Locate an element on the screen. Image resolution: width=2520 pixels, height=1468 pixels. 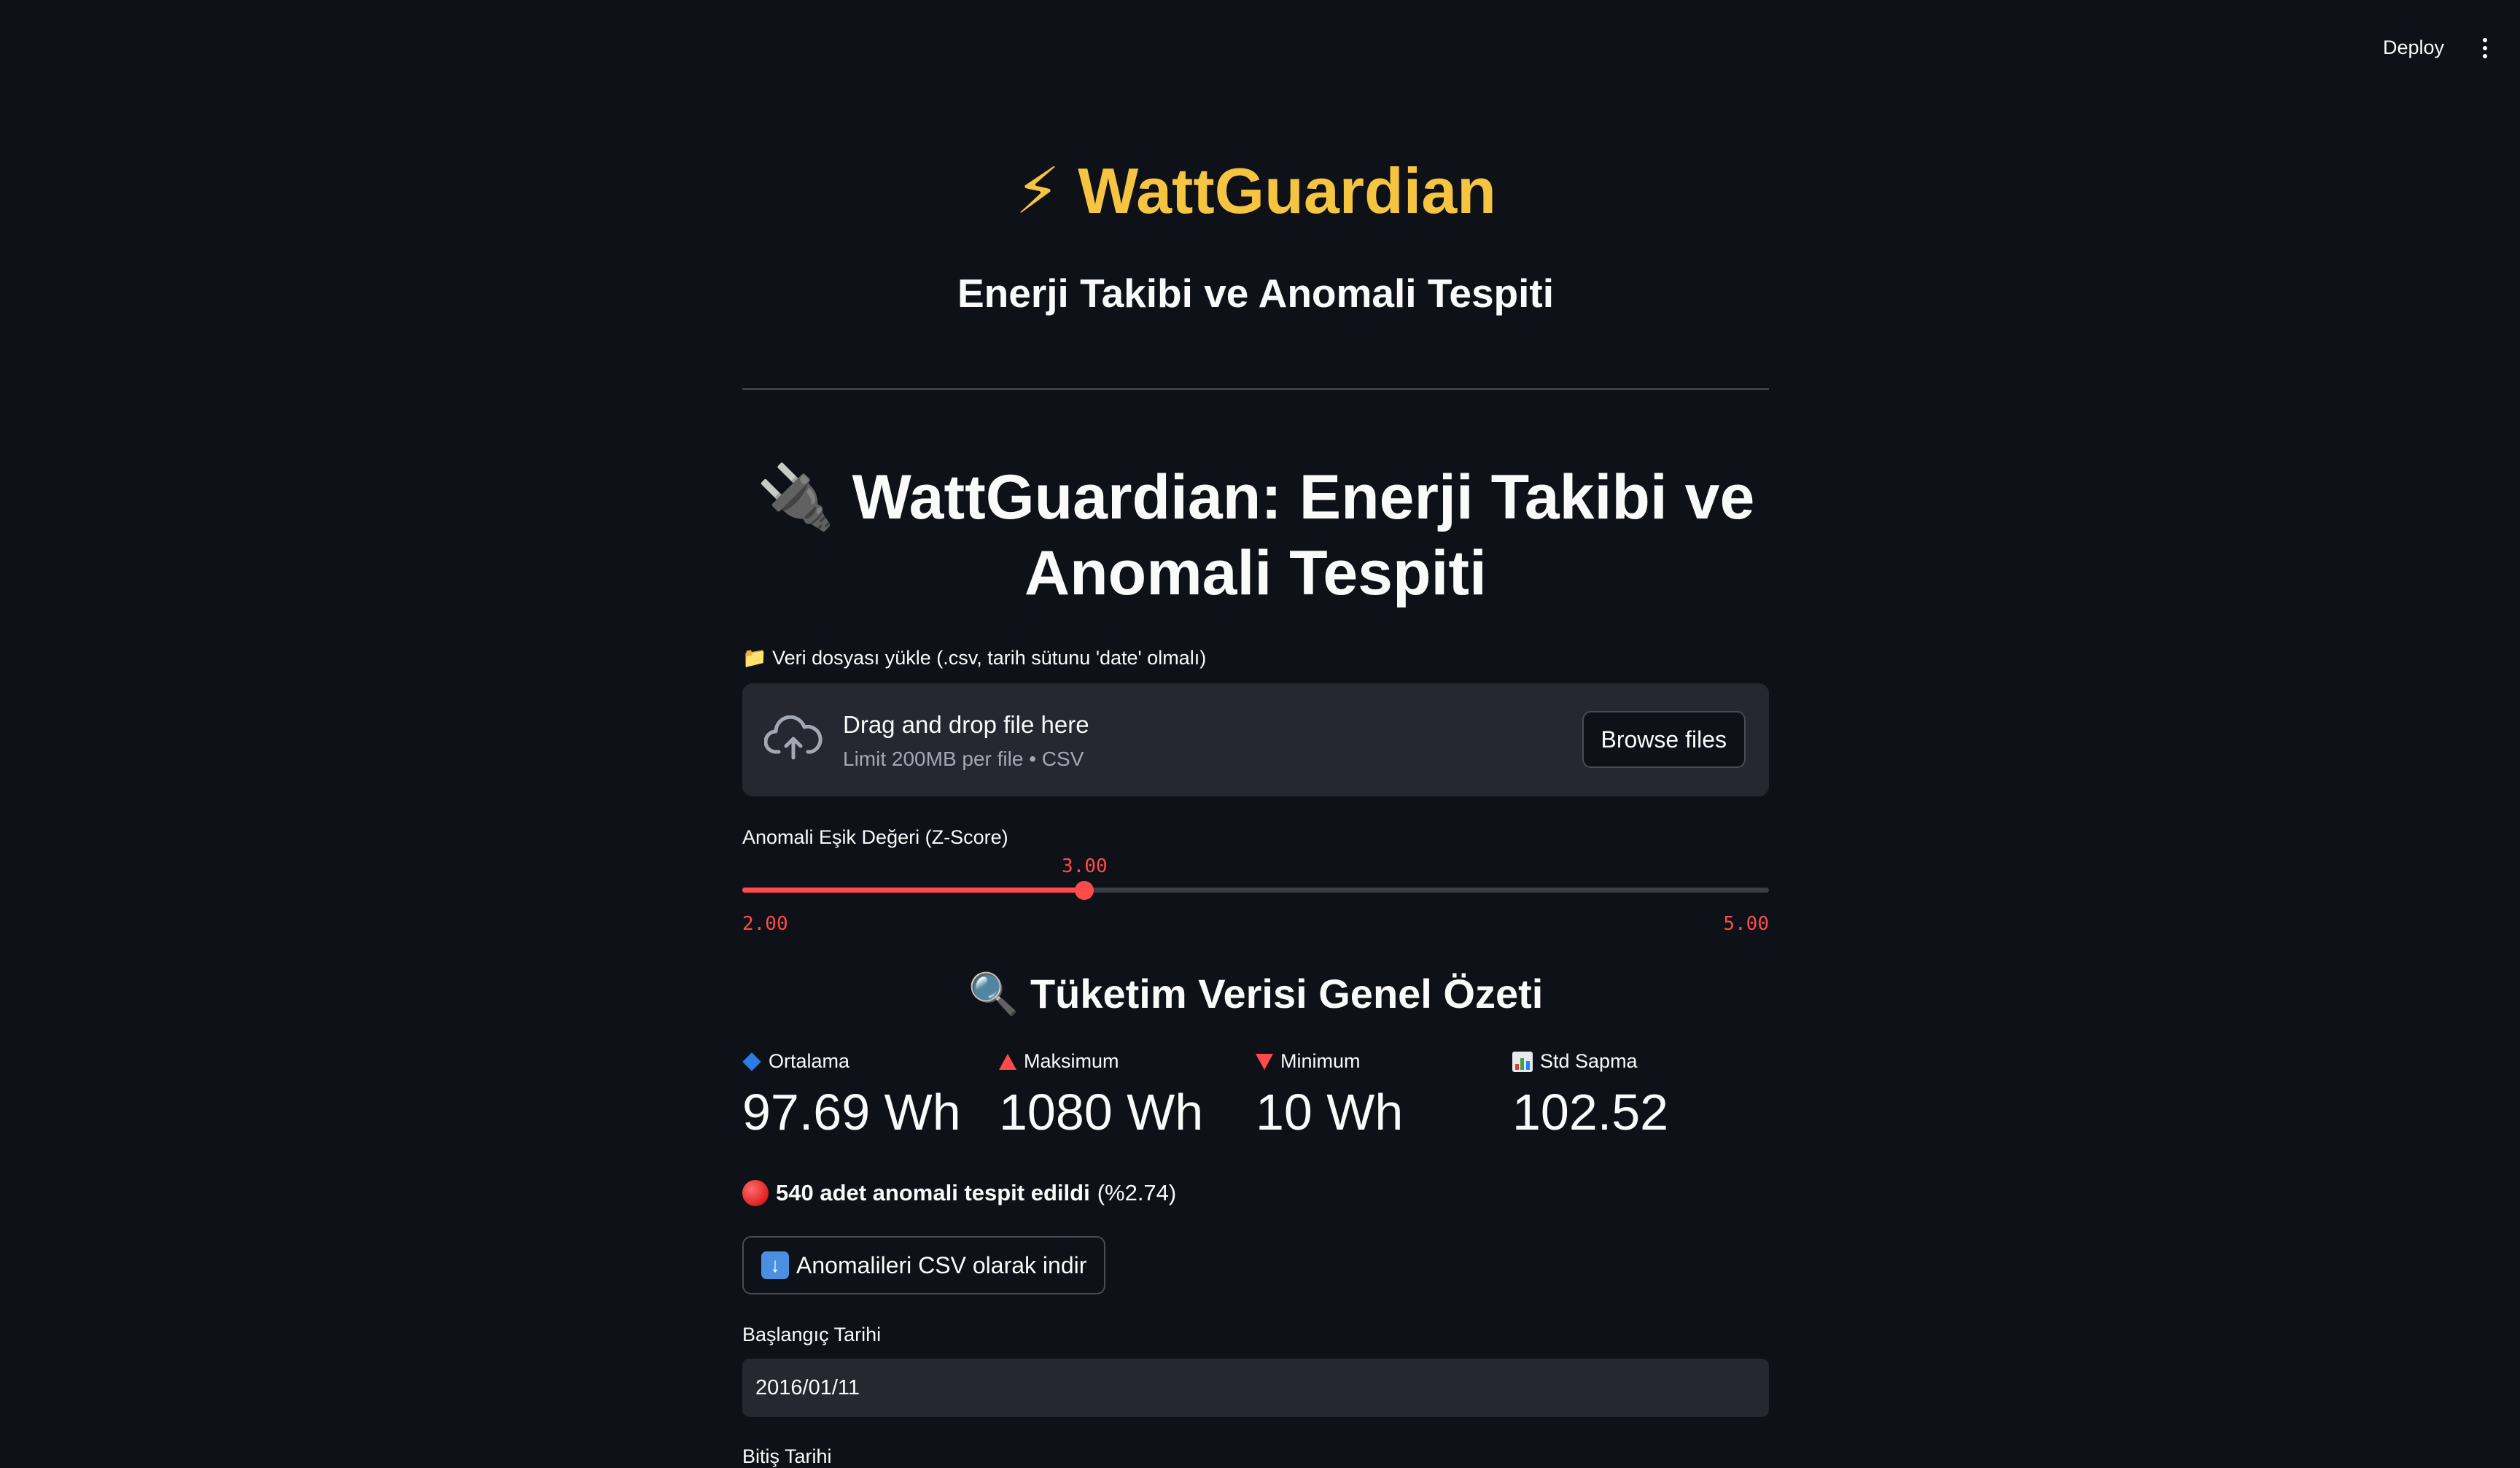
metric-std-sapma: Std Sapma 102.52 is located at coordinates (1640, 1097).